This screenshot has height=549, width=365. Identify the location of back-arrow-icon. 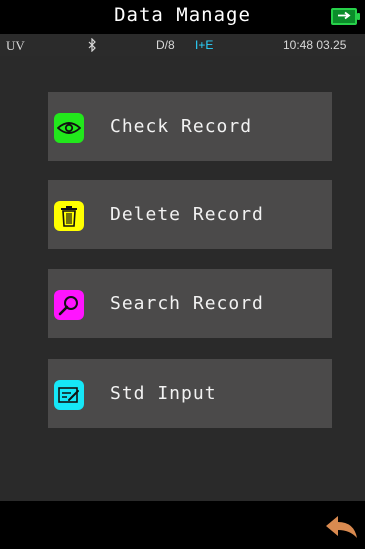
(341, 527).